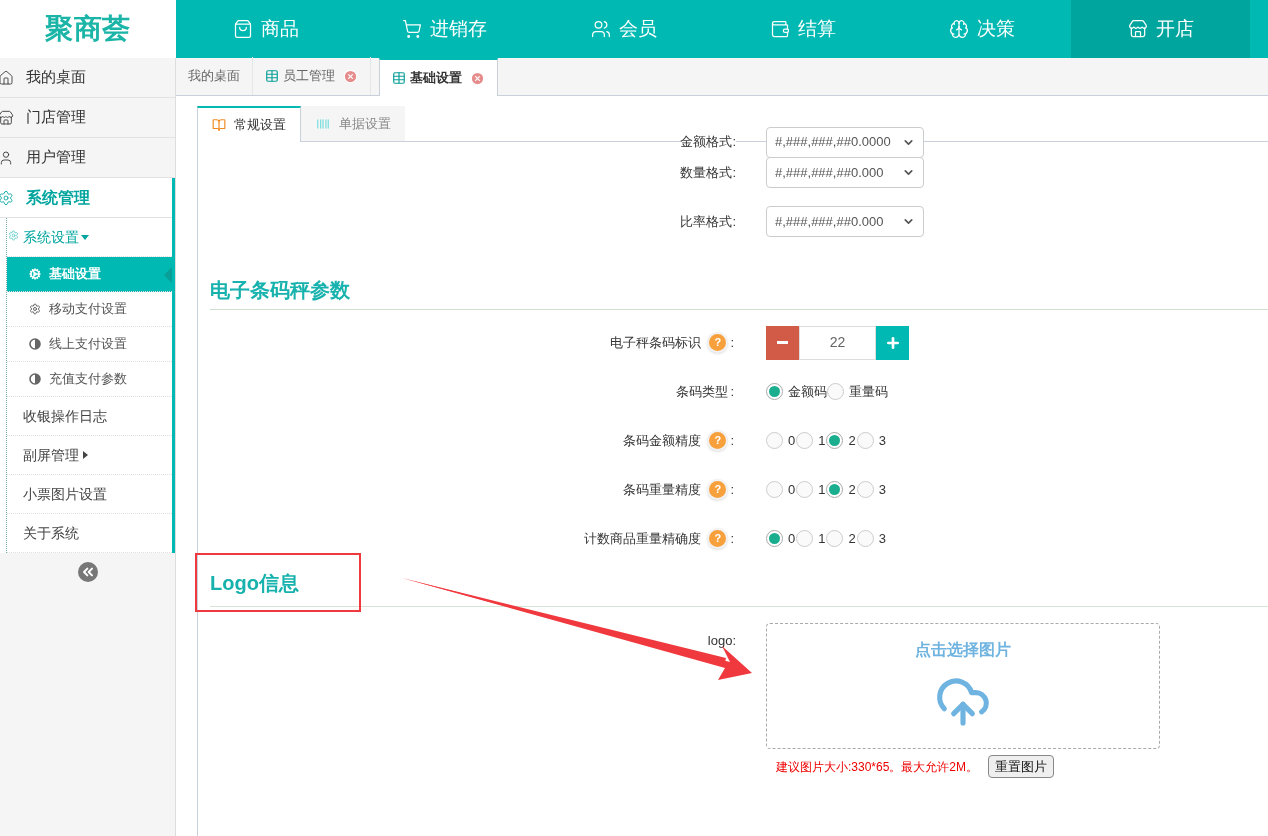  Describe the element at coordinates (438, 77) in the screenshot. I see `page-tab: 基础设置` at that location.